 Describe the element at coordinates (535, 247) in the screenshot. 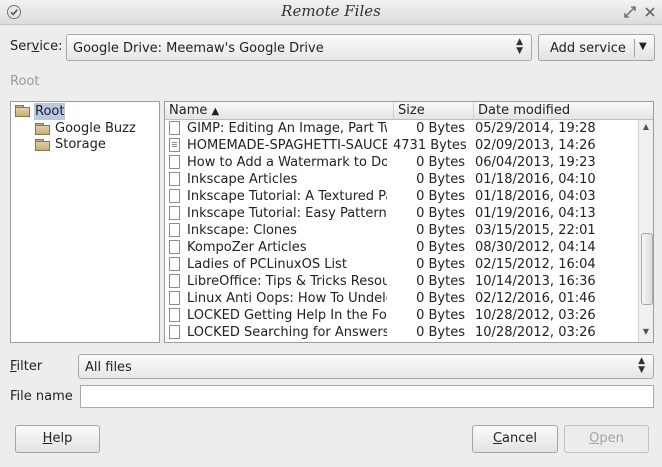

I see `file-date: 08/30/2012, 04:14` at that location.